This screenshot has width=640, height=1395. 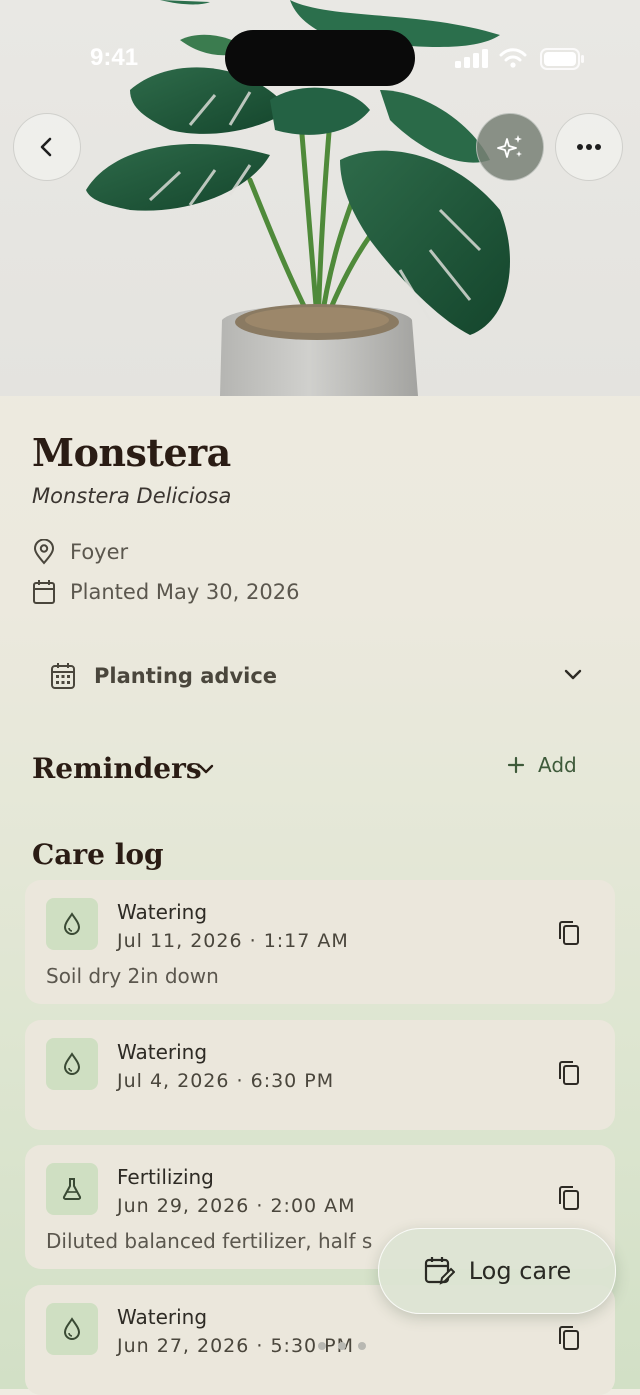 What do you see at coordinates (185, 592) in the screenshot?
I see `planted-date: Planted May 30, 2026` at bounding box center [185, 592].